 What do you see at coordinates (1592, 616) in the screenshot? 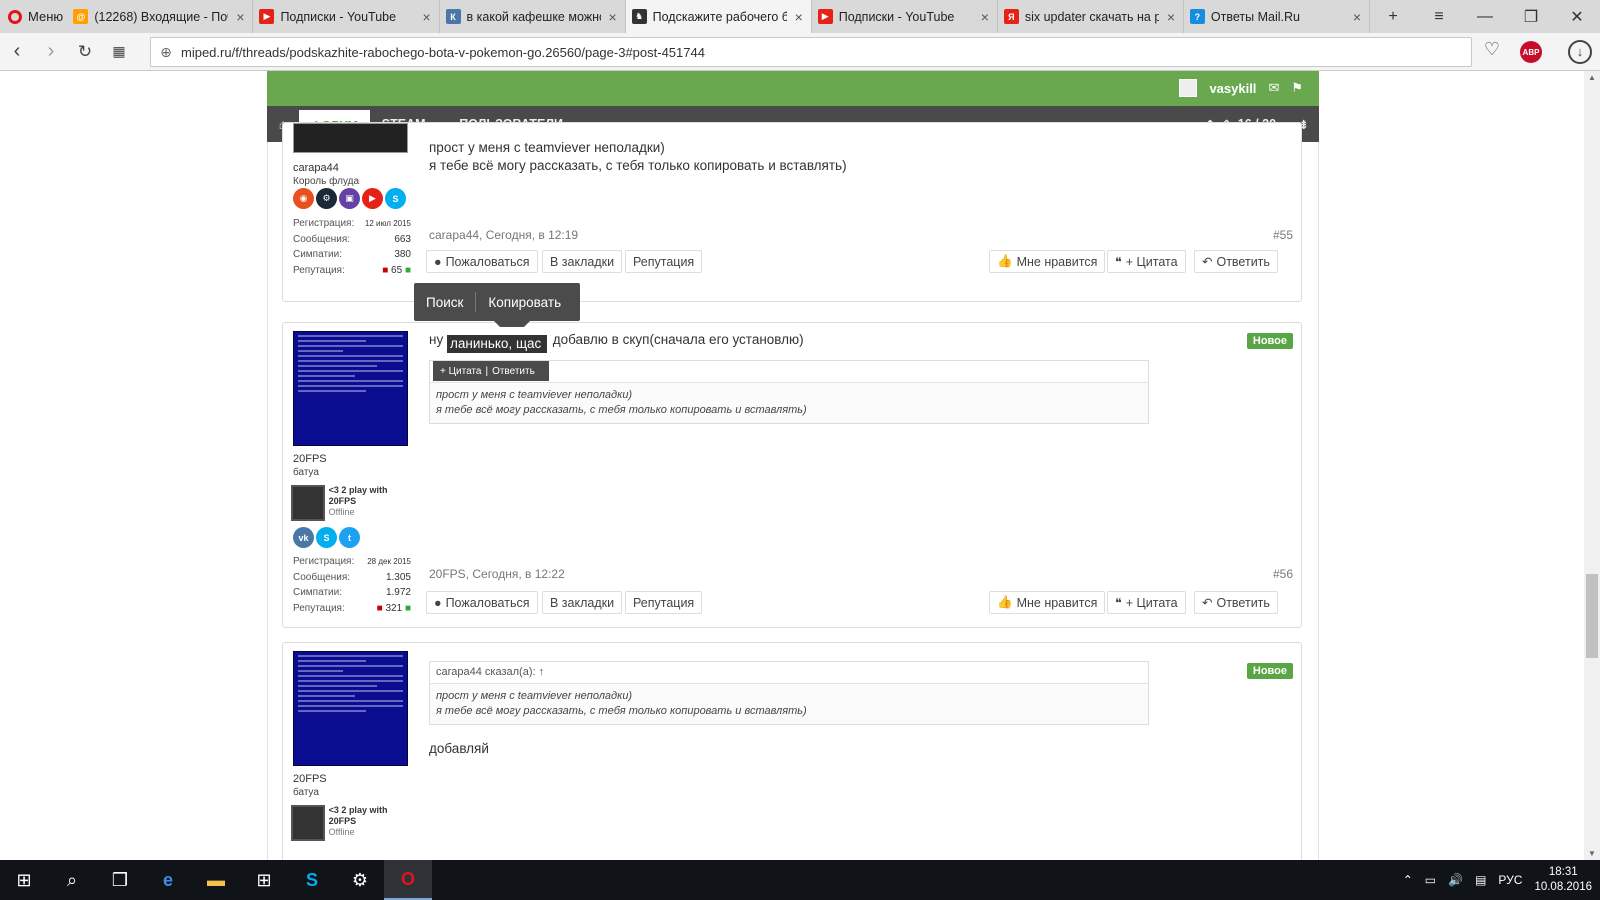
I see `scroll-thumb` at bounding box center [1592, 616].